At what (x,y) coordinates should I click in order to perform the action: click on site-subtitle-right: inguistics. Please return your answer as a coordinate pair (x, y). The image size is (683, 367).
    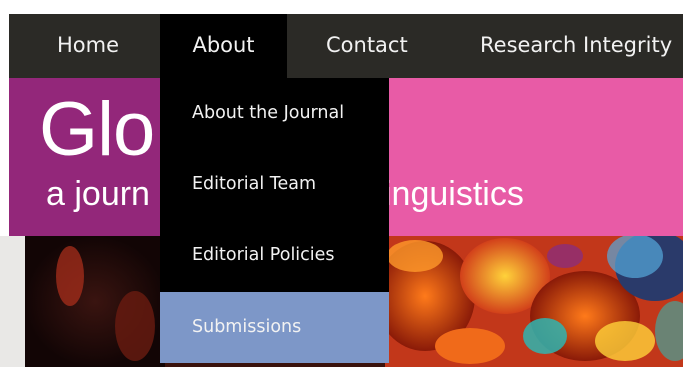
    Looking at the image, I should click on (454, 194).